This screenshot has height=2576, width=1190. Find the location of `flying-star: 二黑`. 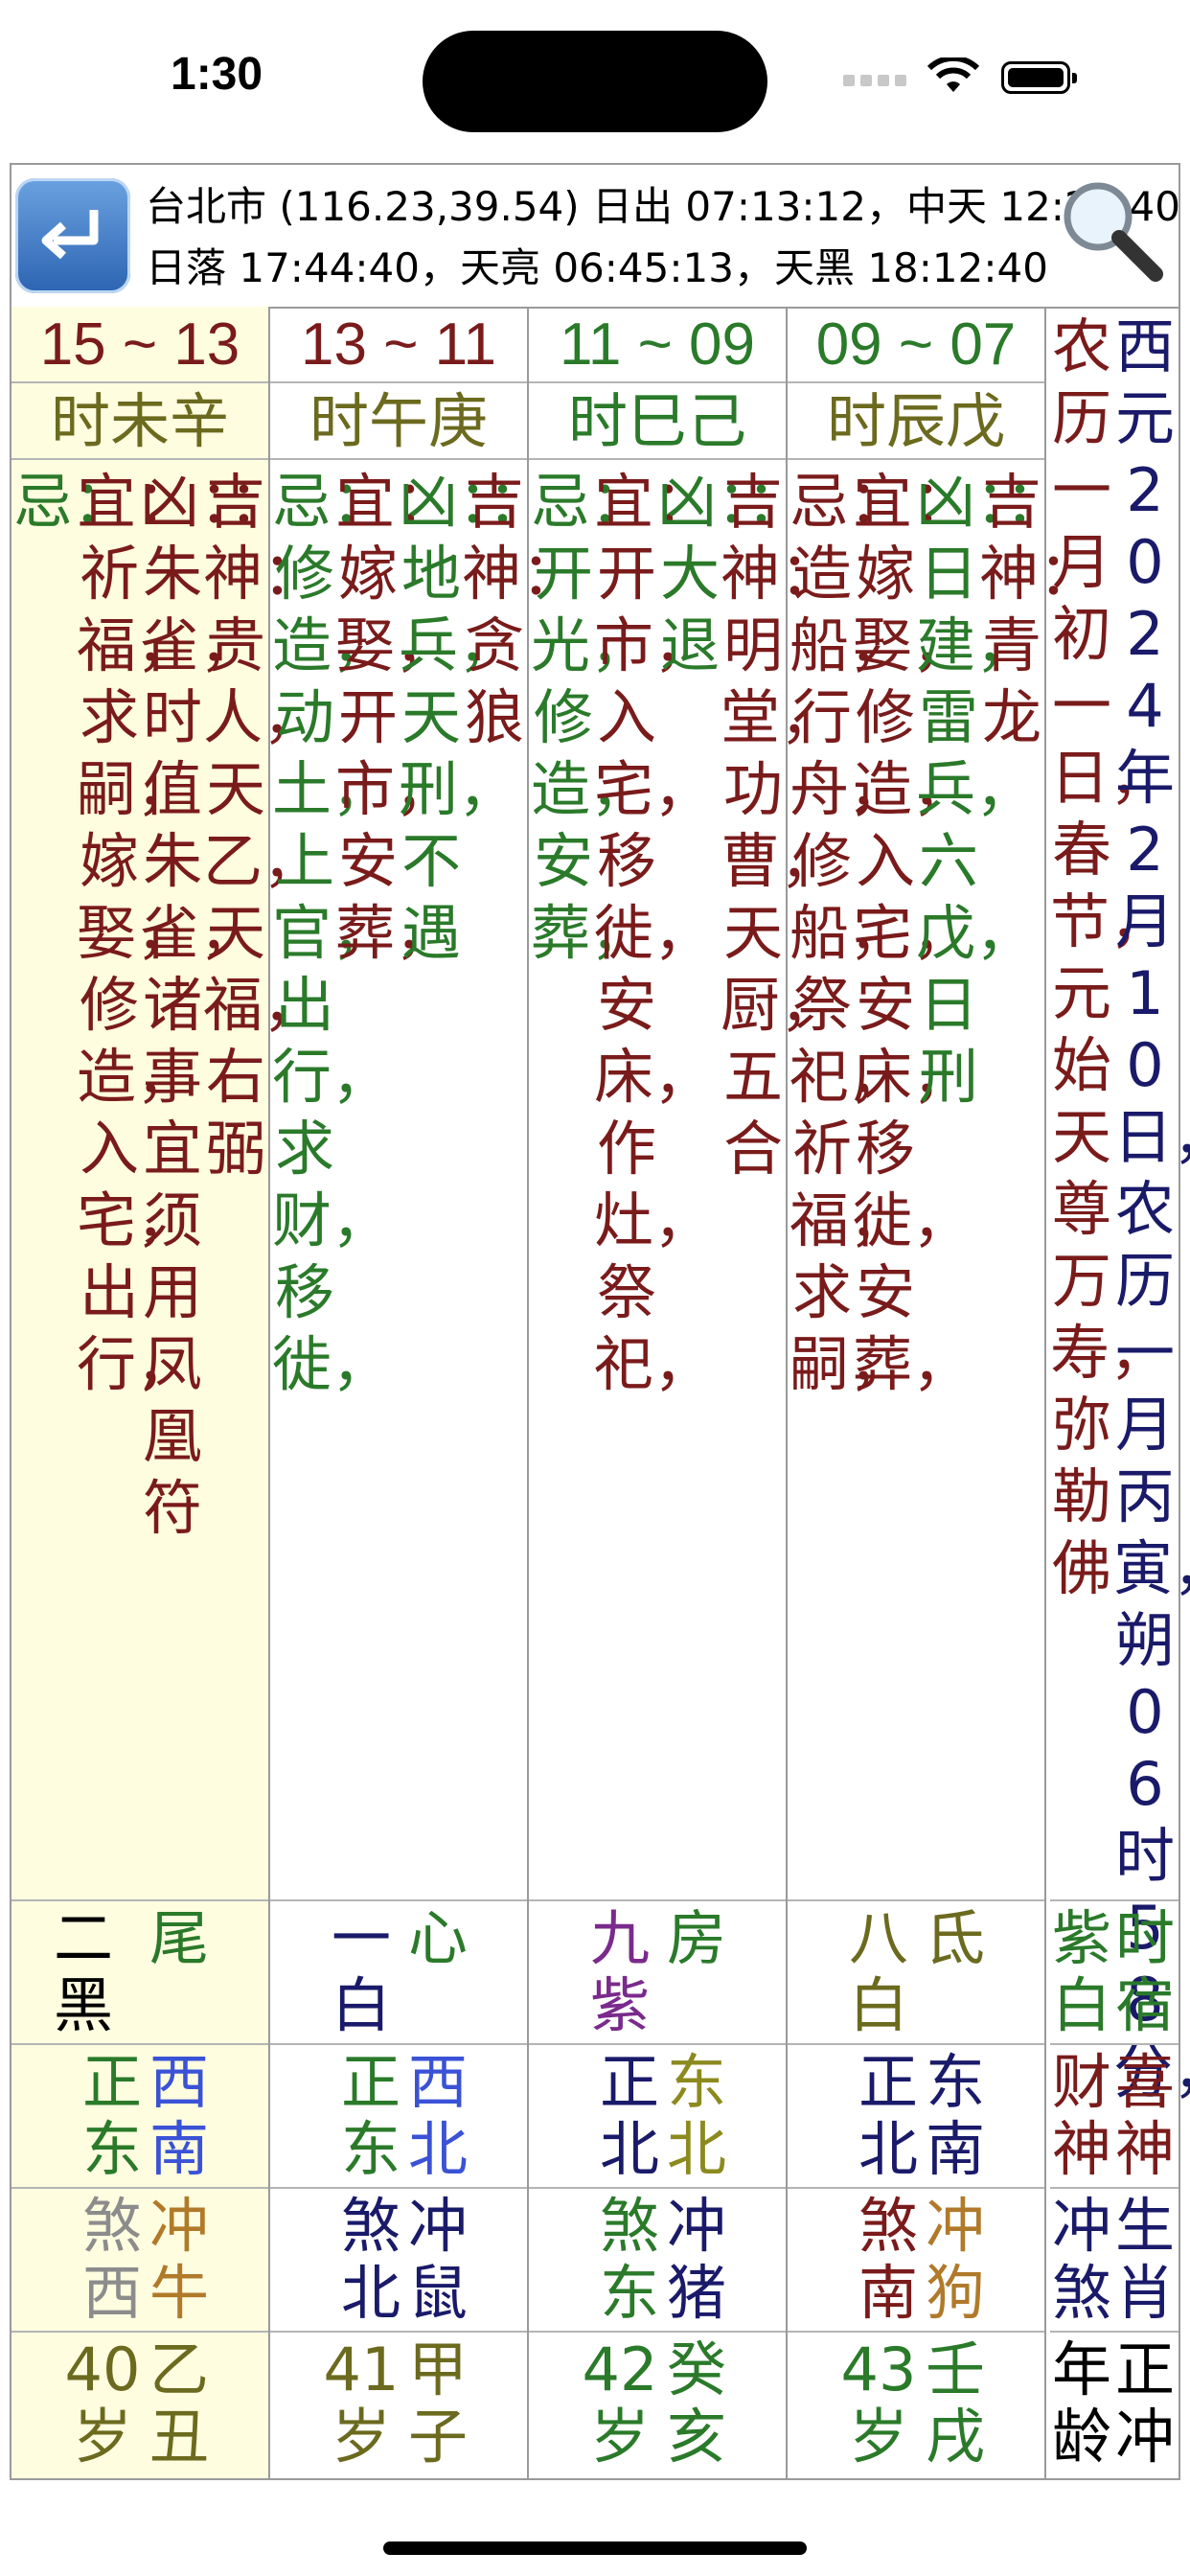

flying-star: 二黑 is located at coordinates (83, 1972).